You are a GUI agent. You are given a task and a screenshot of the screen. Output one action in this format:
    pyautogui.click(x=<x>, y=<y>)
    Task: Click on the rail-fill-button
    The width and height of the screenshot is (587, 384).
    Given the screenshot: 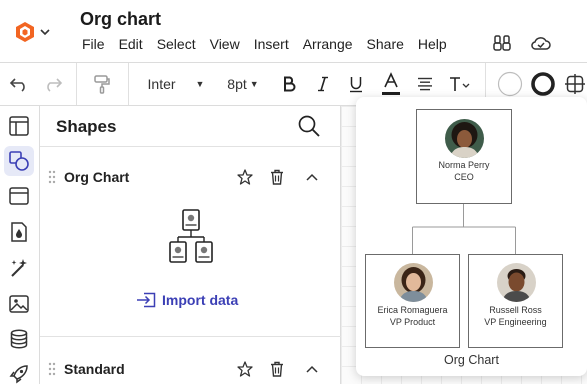 What is the action you would take?
    pyautogui.click(x=19, y=232)
    